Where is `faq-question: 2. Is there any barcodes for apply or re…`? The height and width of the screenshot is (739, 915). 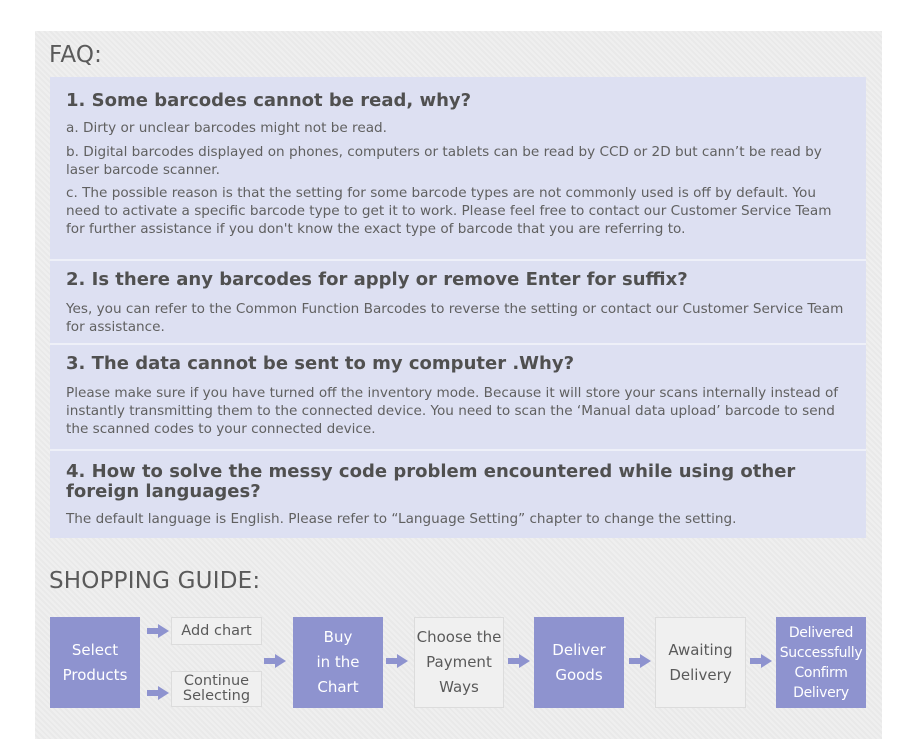
faq-question: 2. Is there any barcodes for apply or re… is located at coordinates (377, 279).